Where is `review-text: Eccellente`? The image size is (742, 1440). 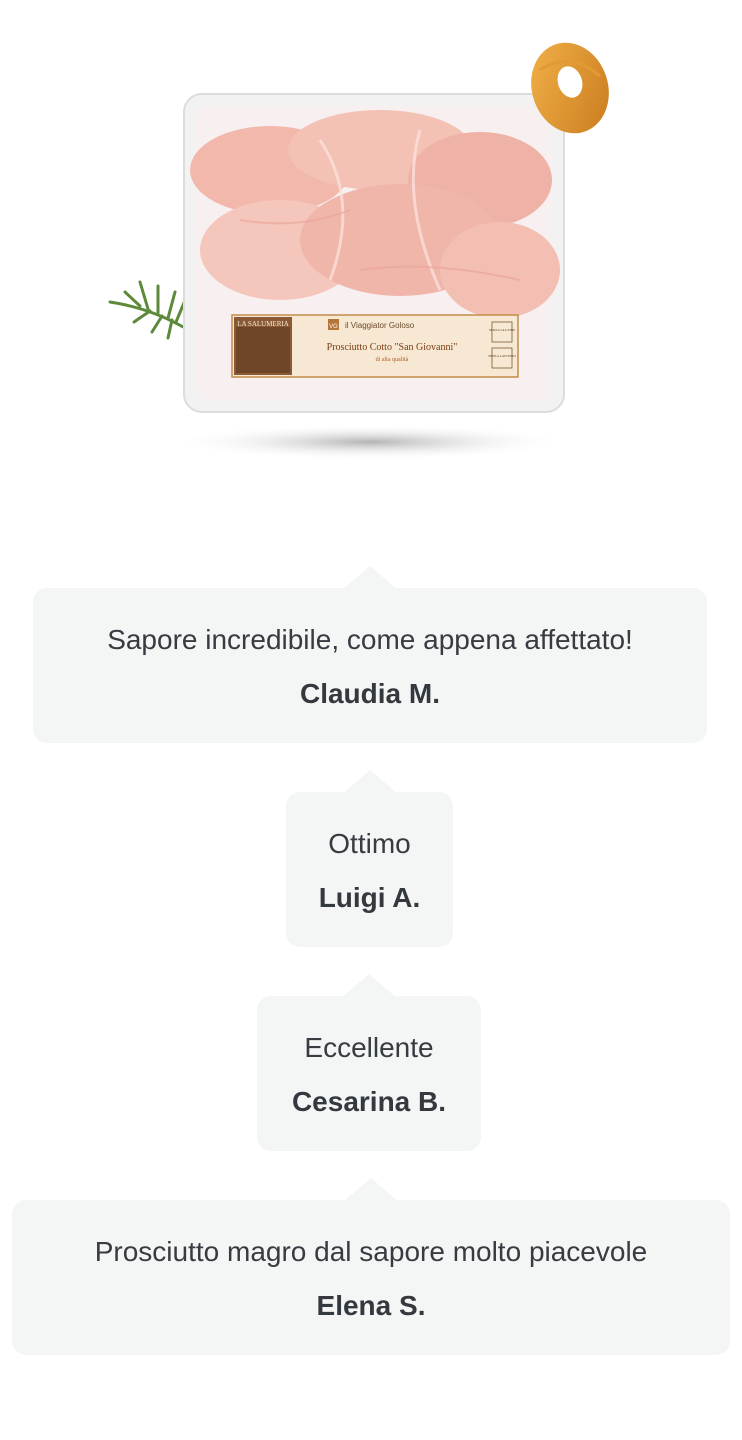
review-text: Eccellente is located at coordinates (369, 1047).